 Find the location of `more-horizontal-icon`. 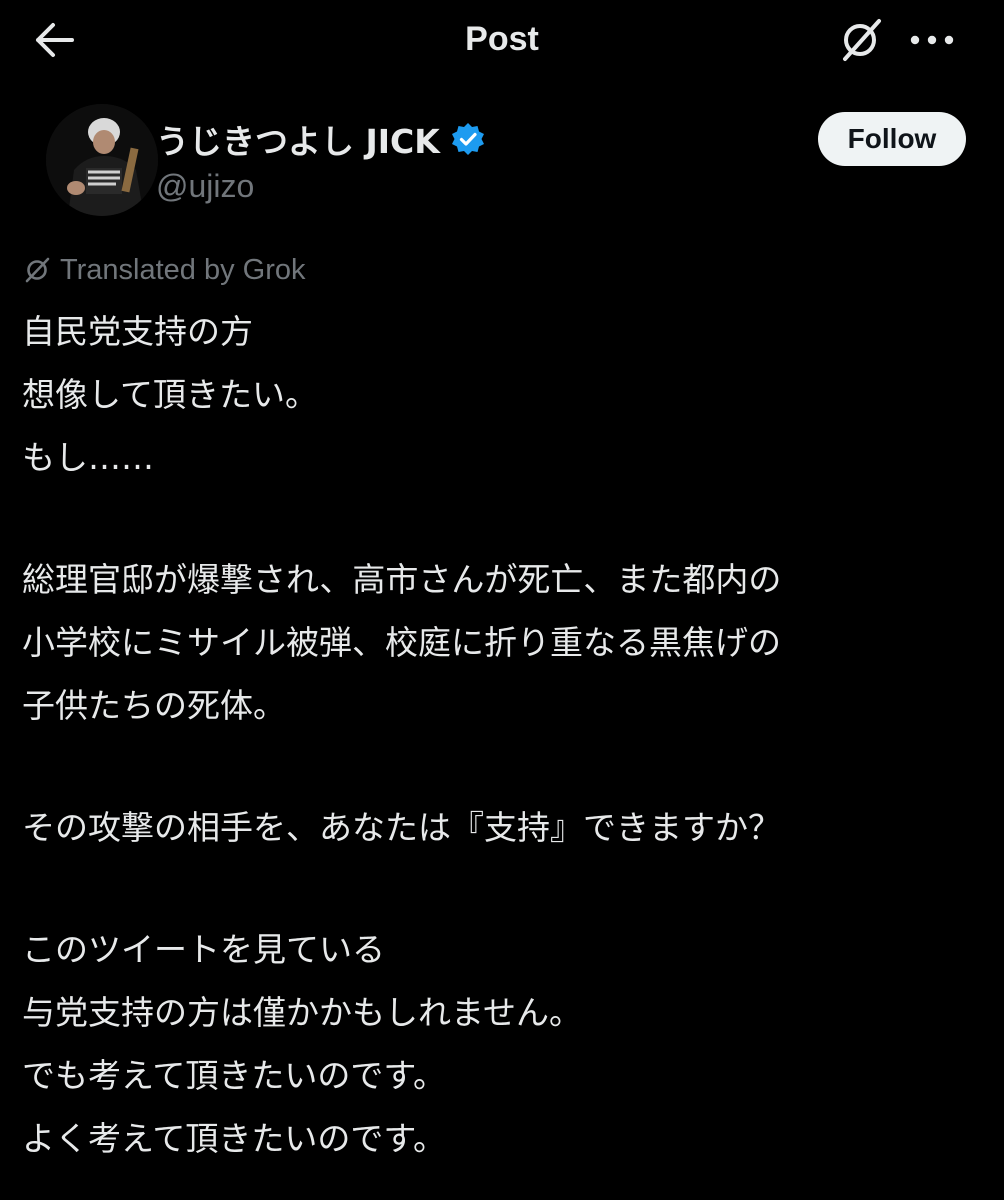

more-horizontal-icon is located at coordinates (932, 40).